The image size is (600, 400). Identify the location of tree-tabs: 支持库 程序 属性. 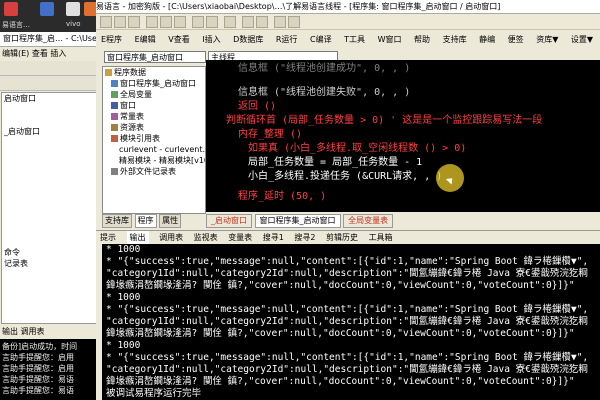
(154, 221).